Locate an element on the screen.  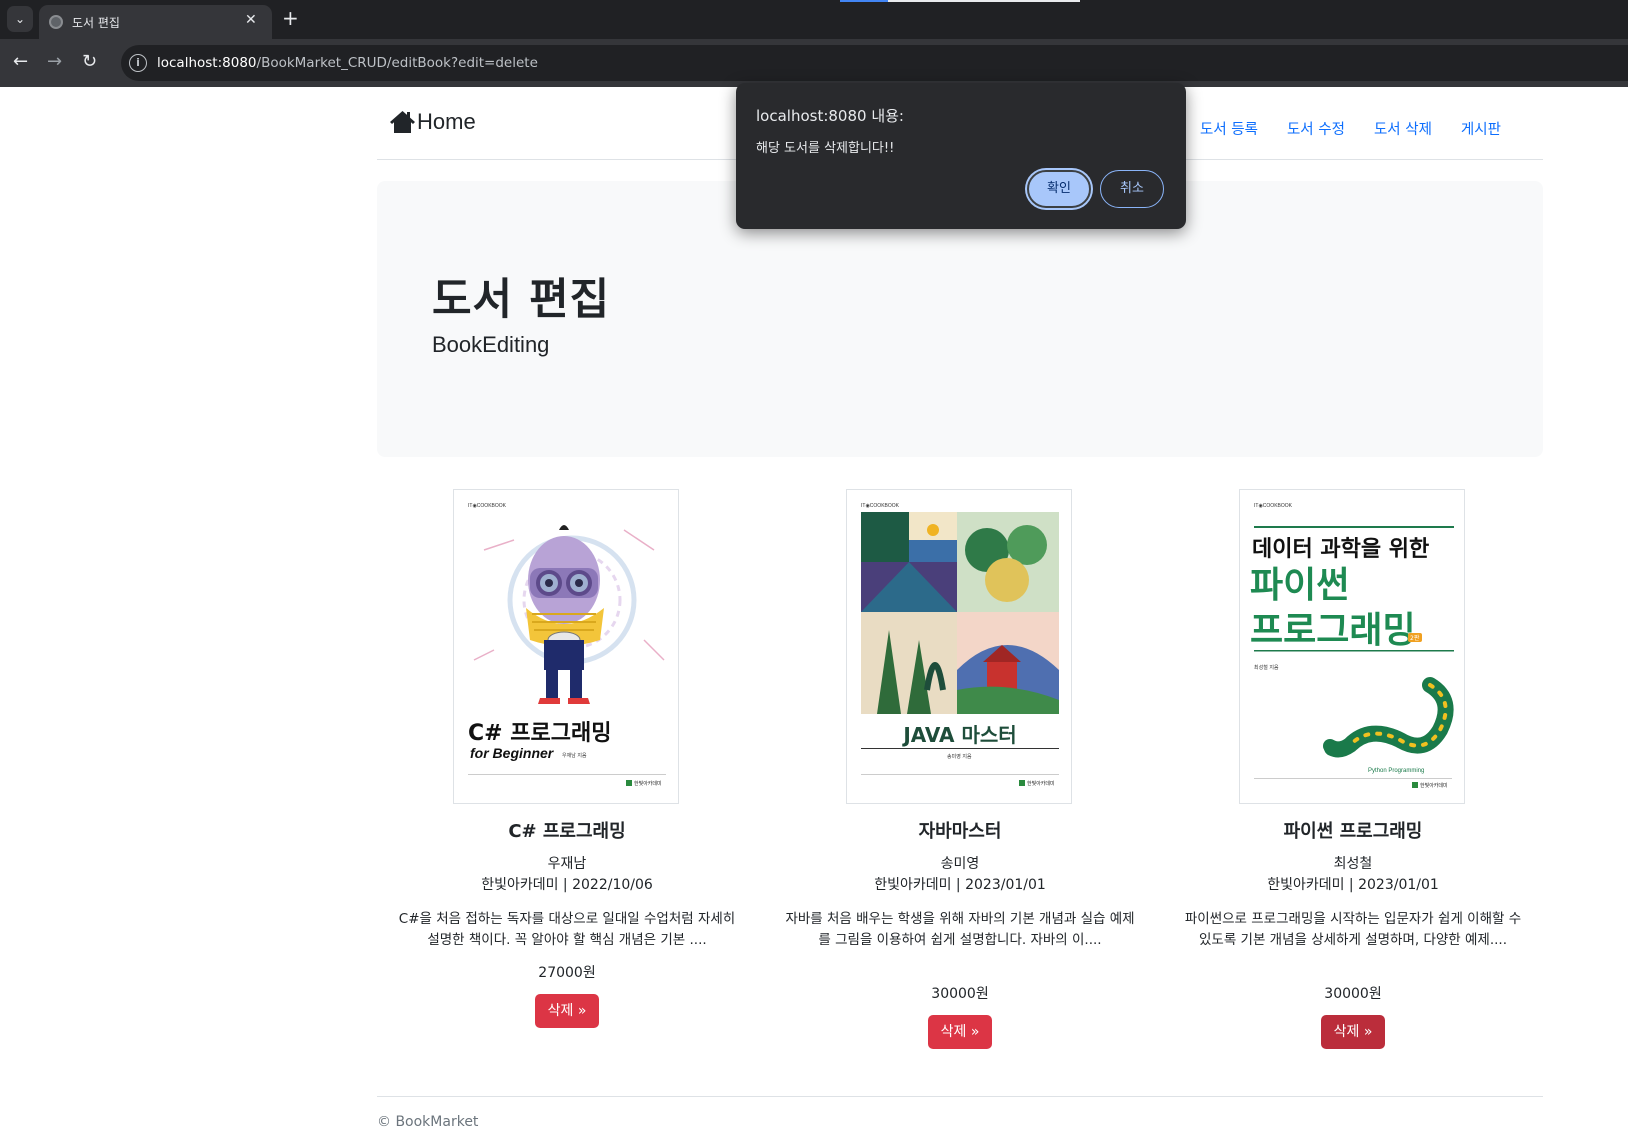
back-arrow-icon: ← is located at coordinates (20, 62).